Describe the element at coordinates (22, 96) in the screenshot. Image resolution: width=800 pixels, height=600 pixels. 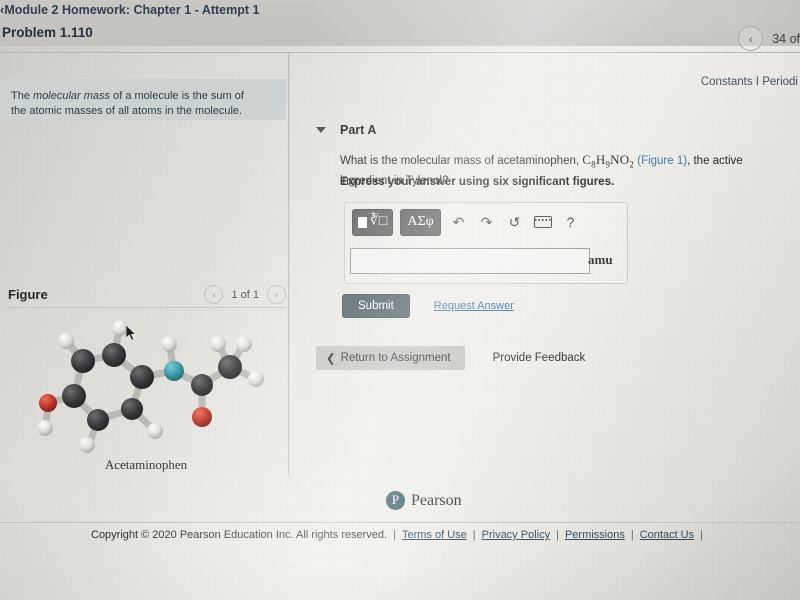
I see `hint-text-before: The` at that location.